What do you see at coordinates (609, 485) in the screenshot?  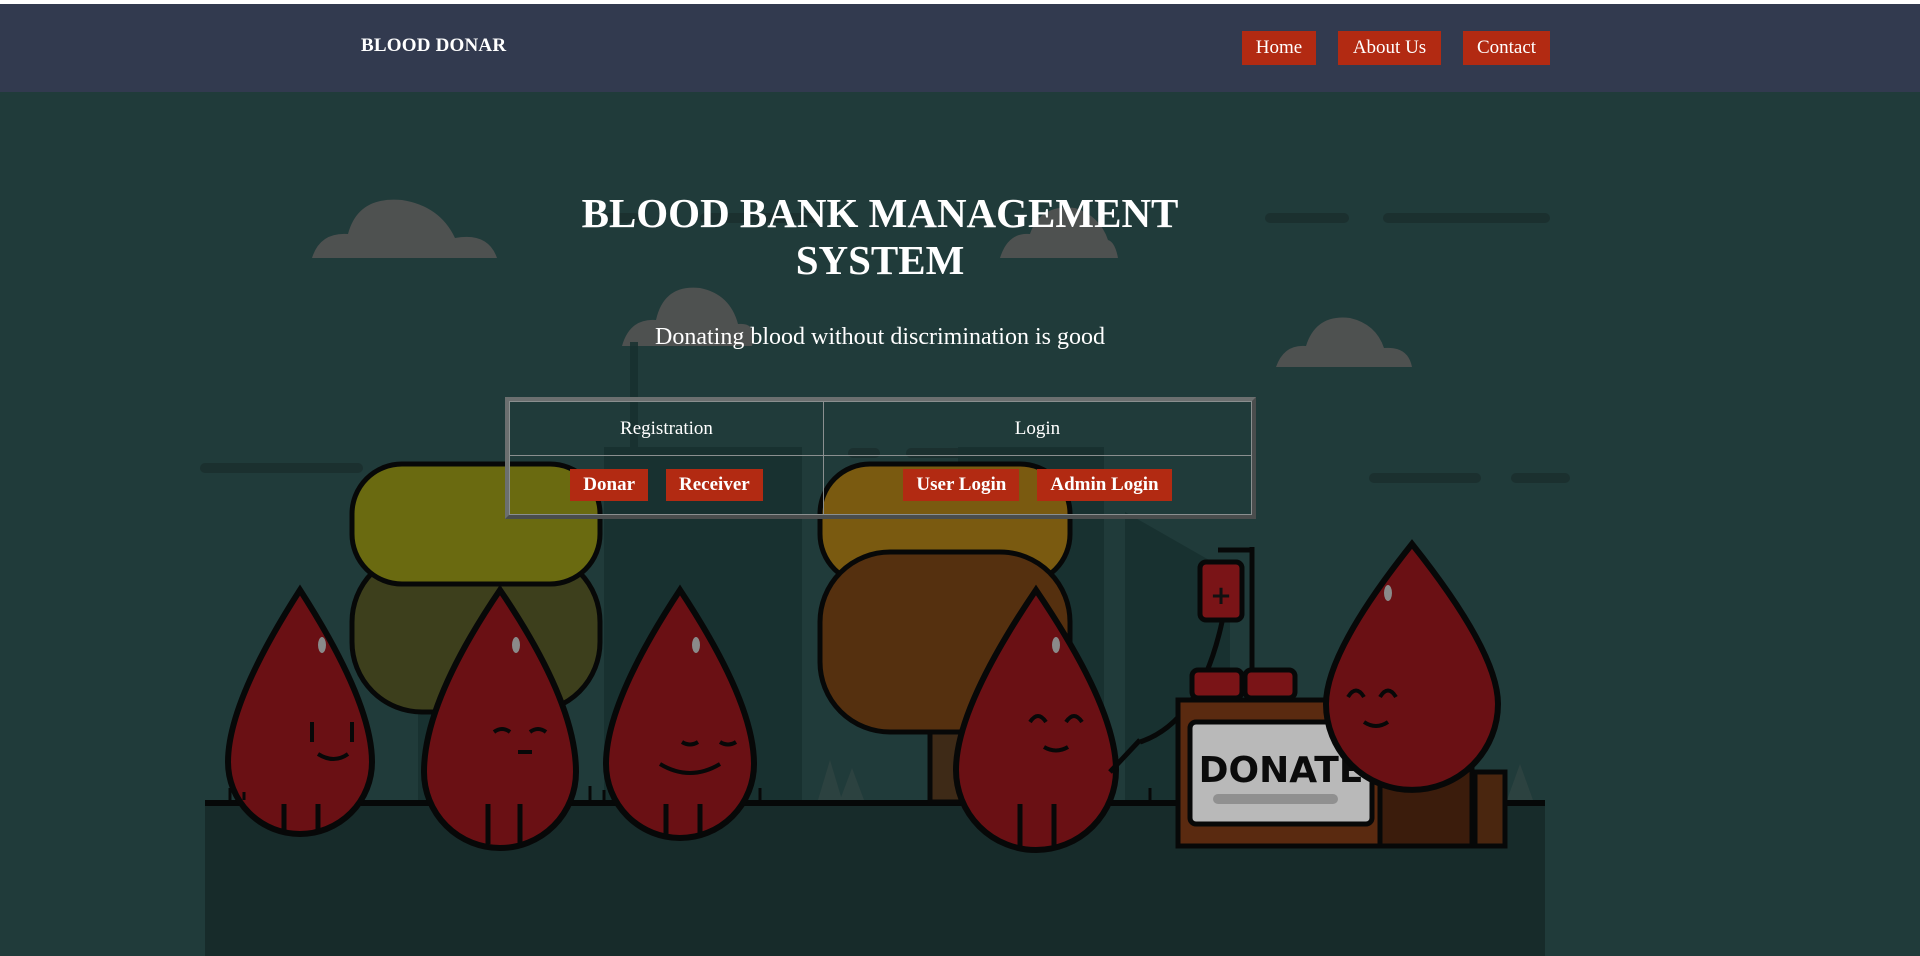 I see `donar-register-button: Donar` at bounding box center [609, 485].